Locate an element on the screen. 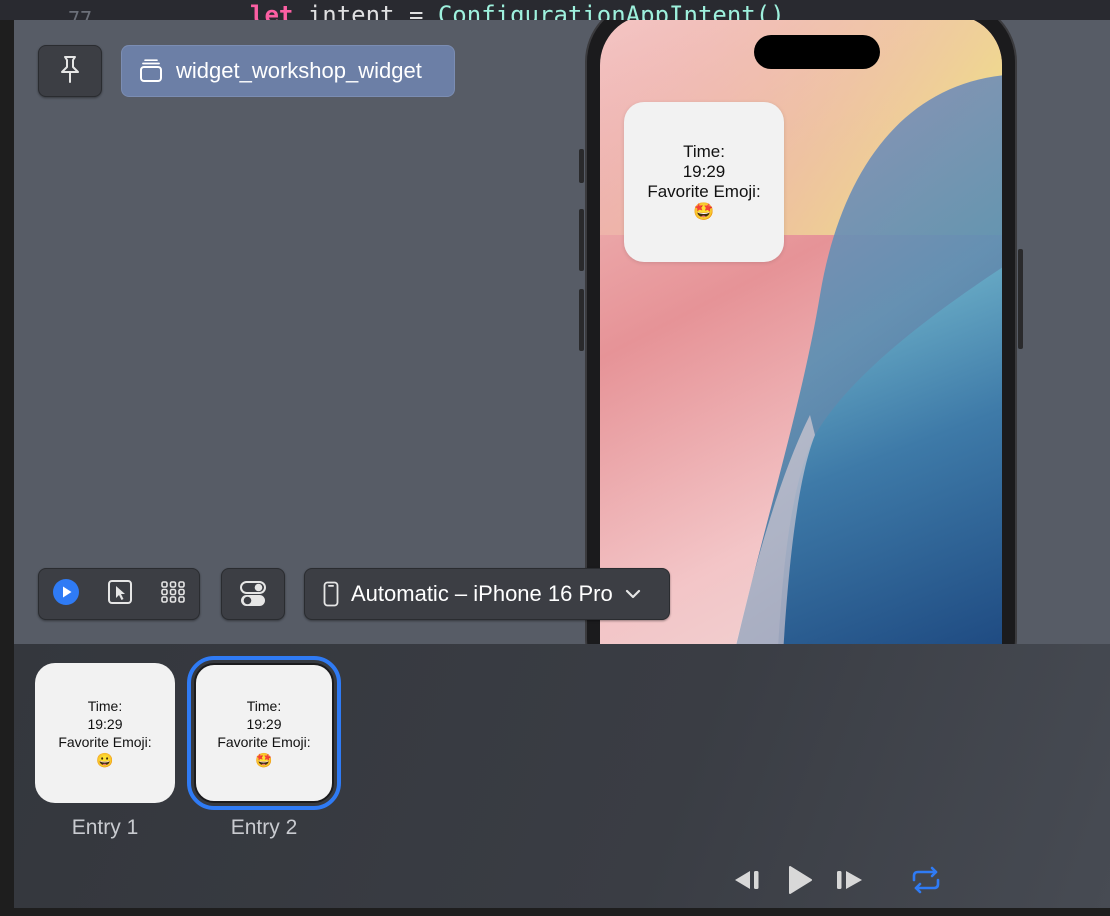 This screenshot has height=916, width=1110. widget-time-value: 19:29 is located at coordinates (704, 171).